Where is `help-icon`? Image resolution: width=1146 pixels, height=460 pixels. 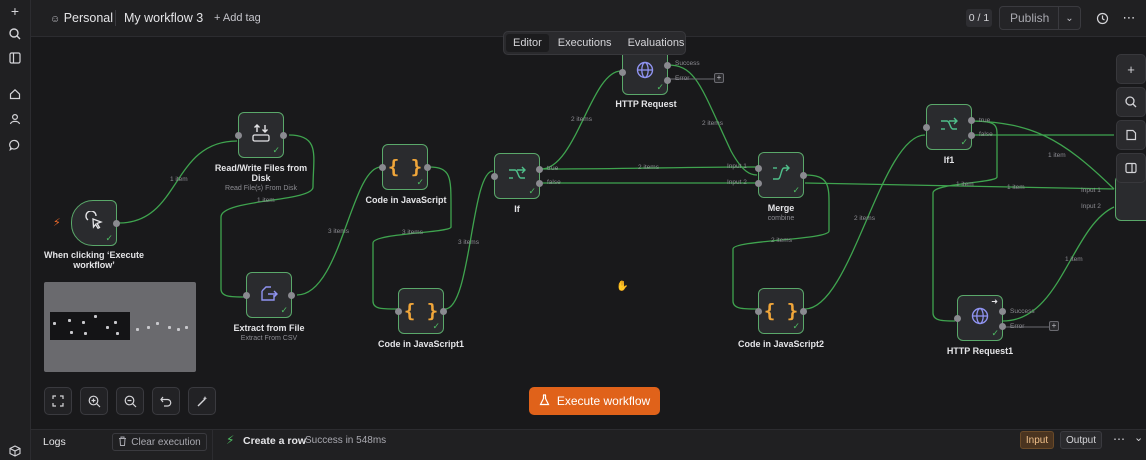
help-icon is located at coordinates (15, 450).